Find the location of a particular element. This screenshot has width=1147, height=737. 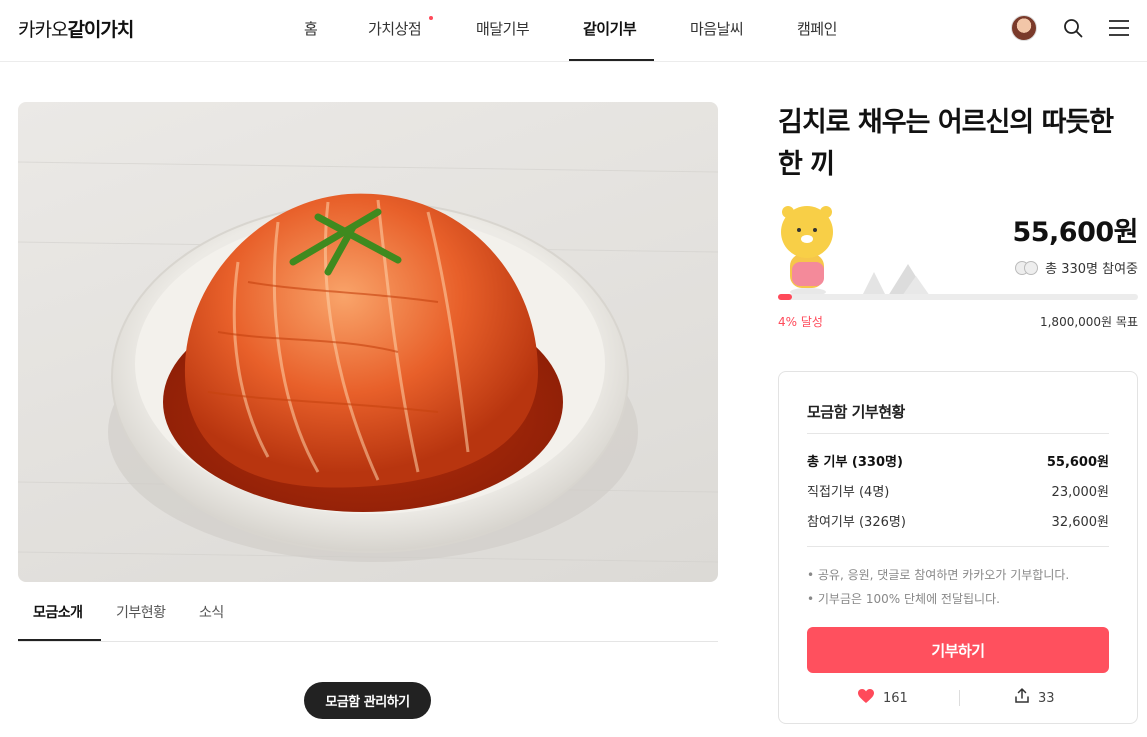

nav-home: 홈 is located at coordinates (311, 28).